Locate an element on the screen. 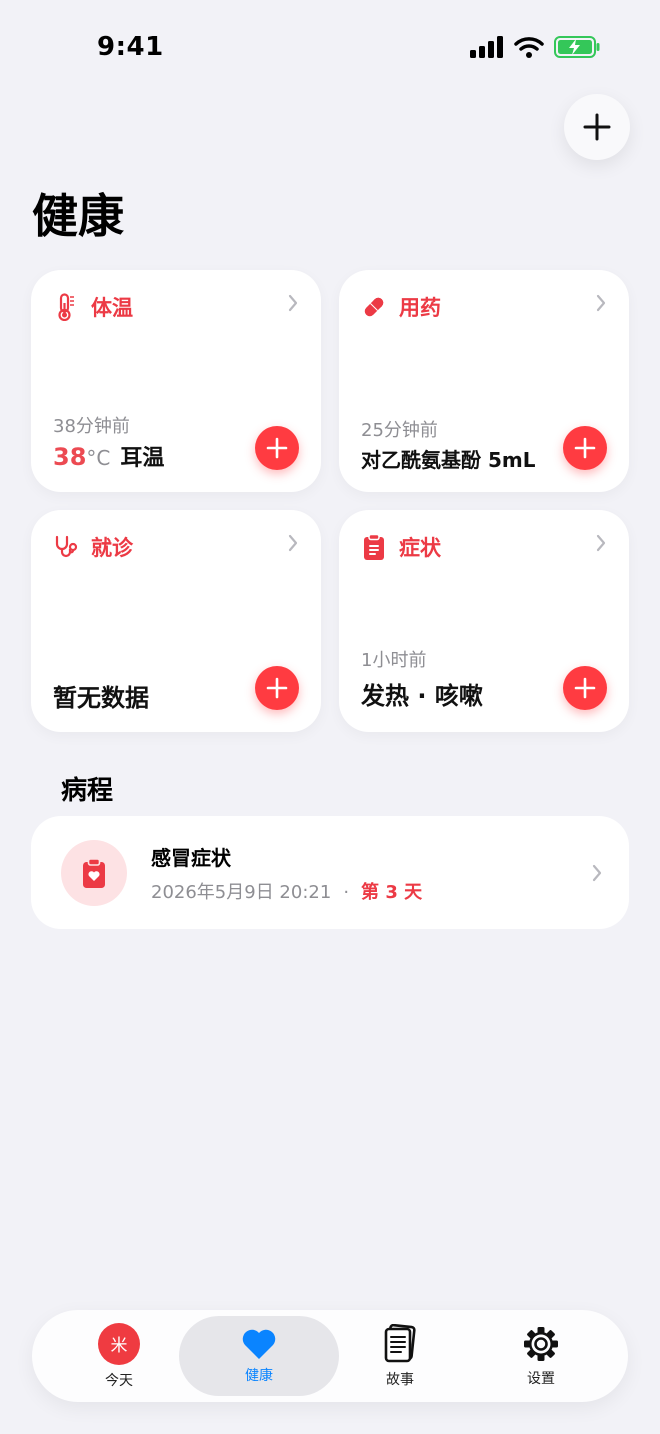 The width and height of the screenshot is (660, 1434). status-time: 9:41 is located at coordinates (130, 47).